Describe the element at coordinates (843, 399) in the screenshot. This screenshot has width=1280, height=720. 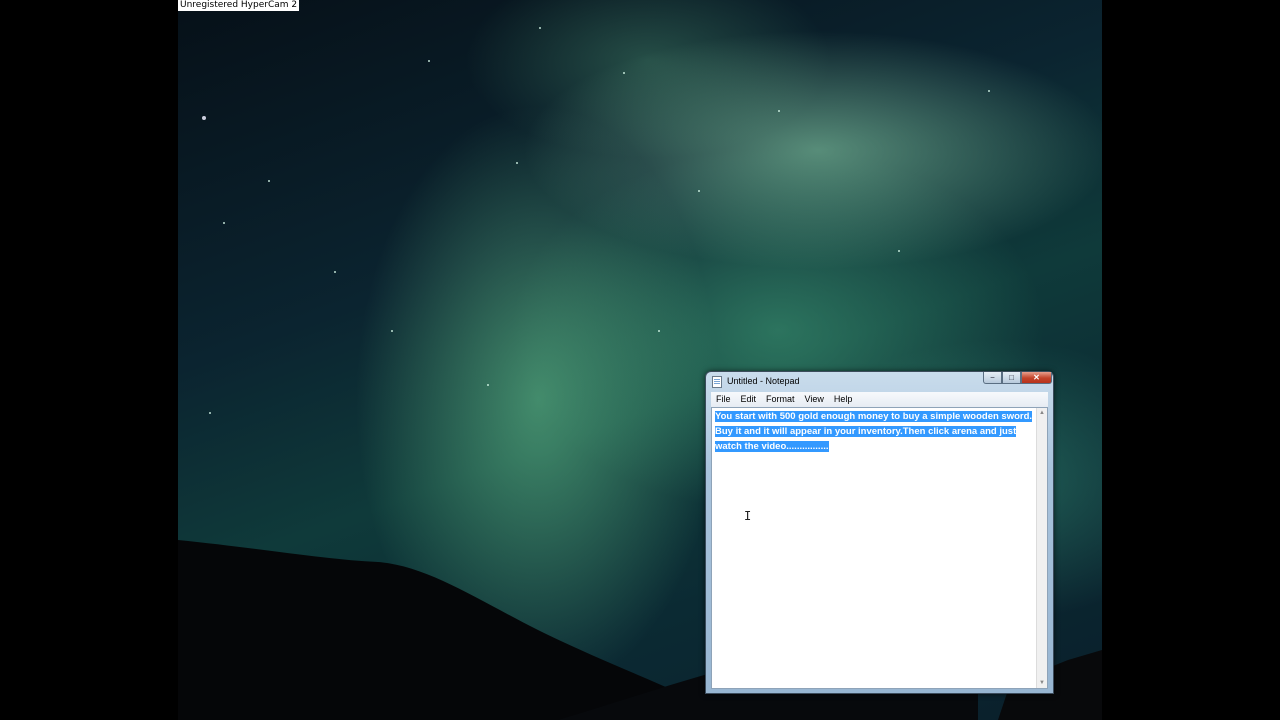
I see `menu-help: Help` at that location.